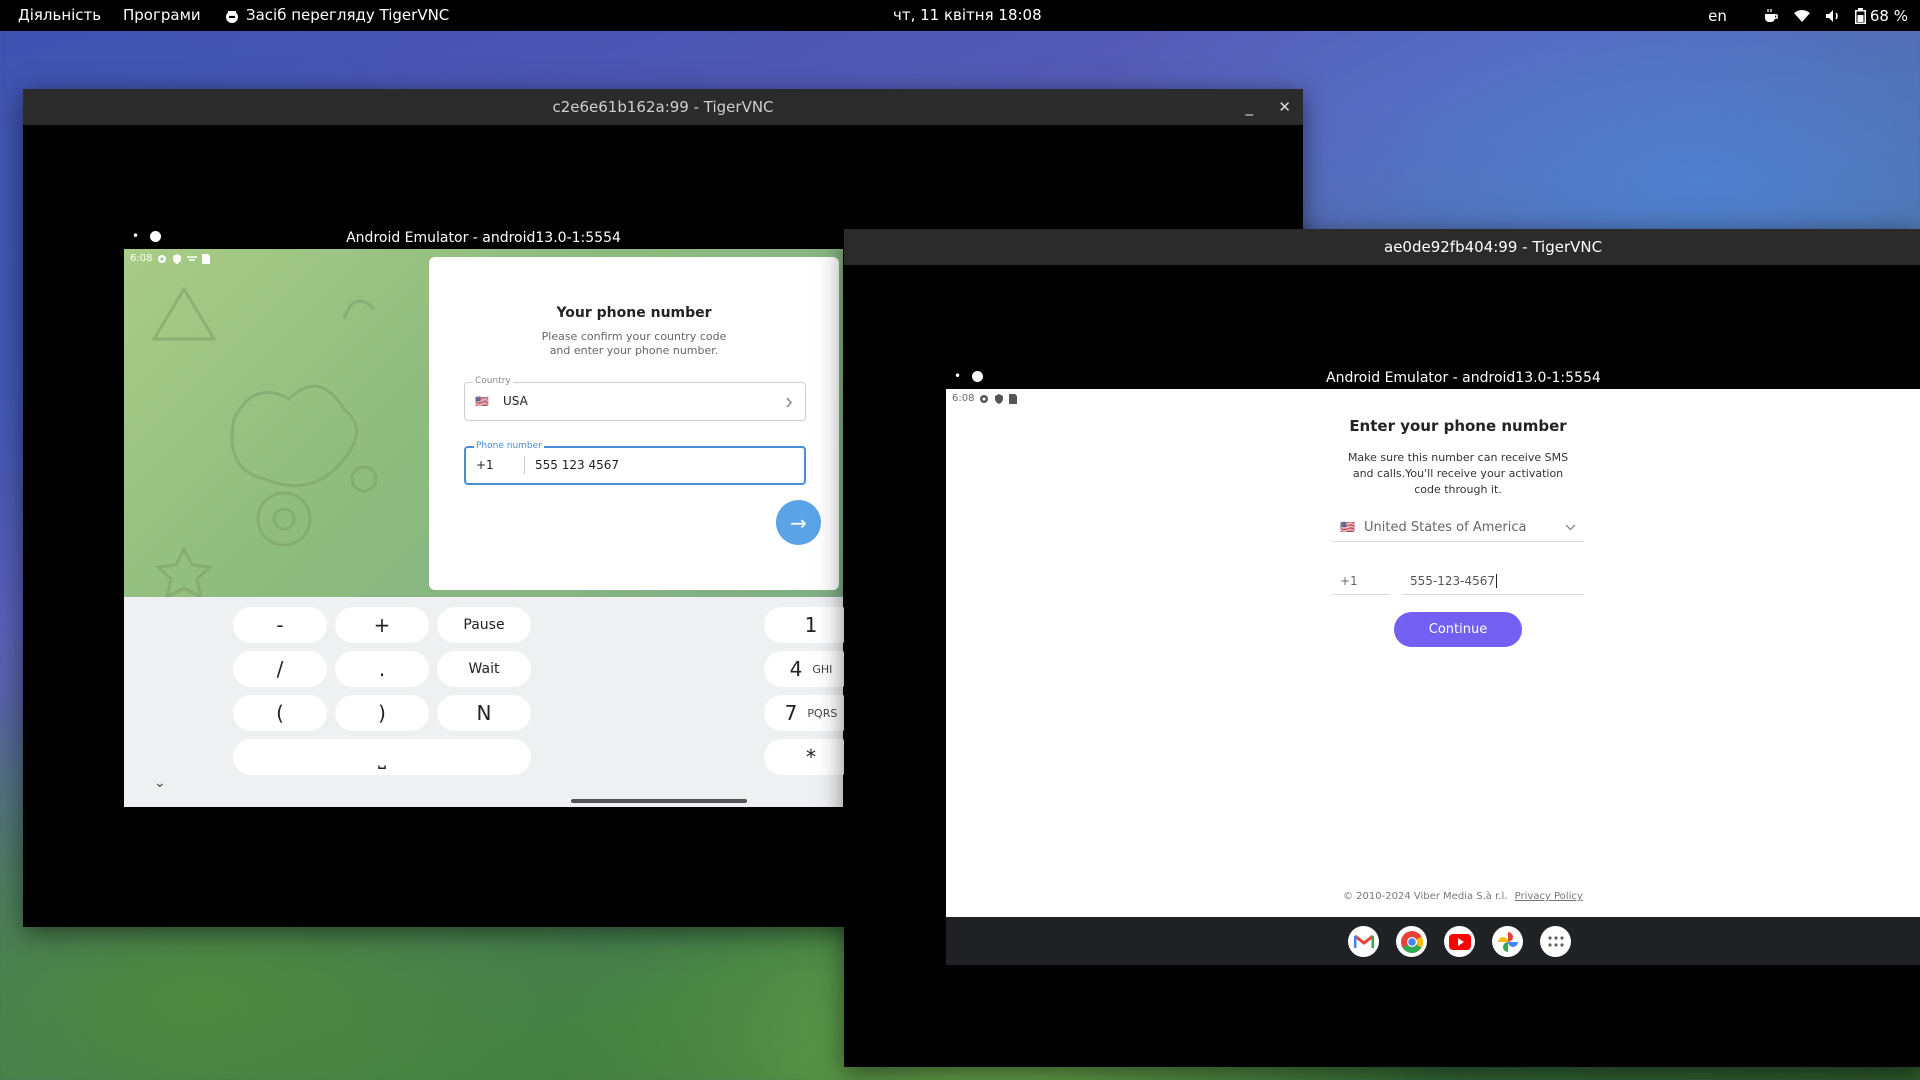 Image resolution: width=1920 pixels, height=1080 pixels. Describe the element at coordinates (1831, 15) in the screenshot. I see `volume-icon` at that location.